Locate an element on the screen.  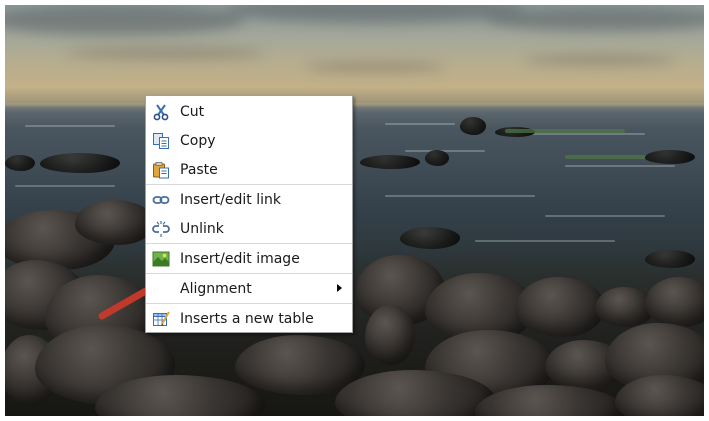
paste-icon is located at coordinates (161, 170).